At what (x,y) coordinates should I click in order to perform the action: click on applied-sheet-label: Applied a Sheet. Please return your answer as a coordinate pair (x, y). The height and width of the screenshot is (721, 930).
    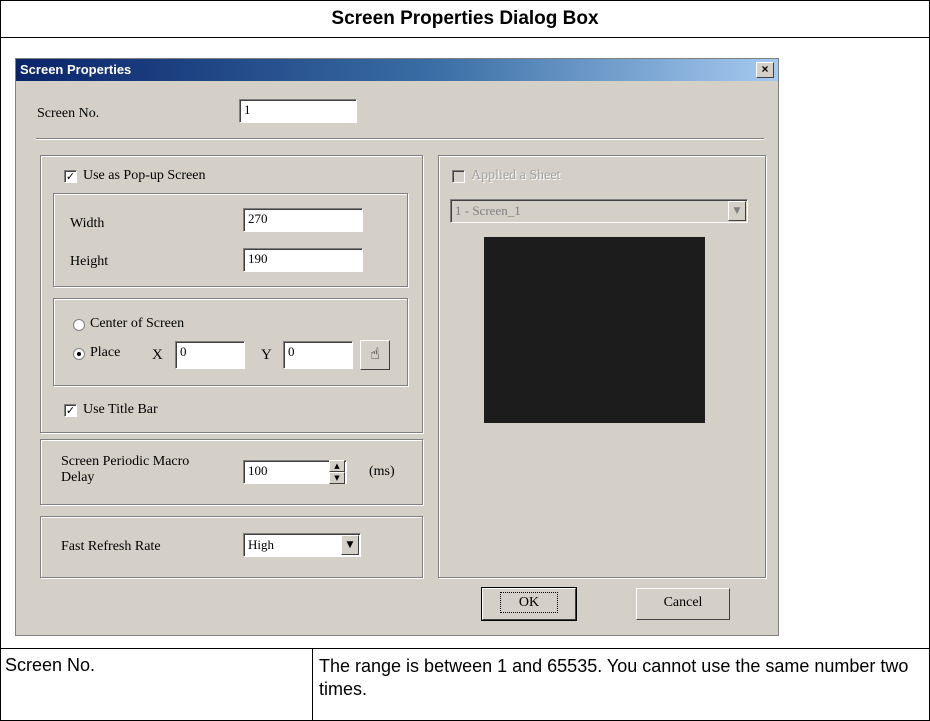
    Looking at the image, I should click on (516, 175).